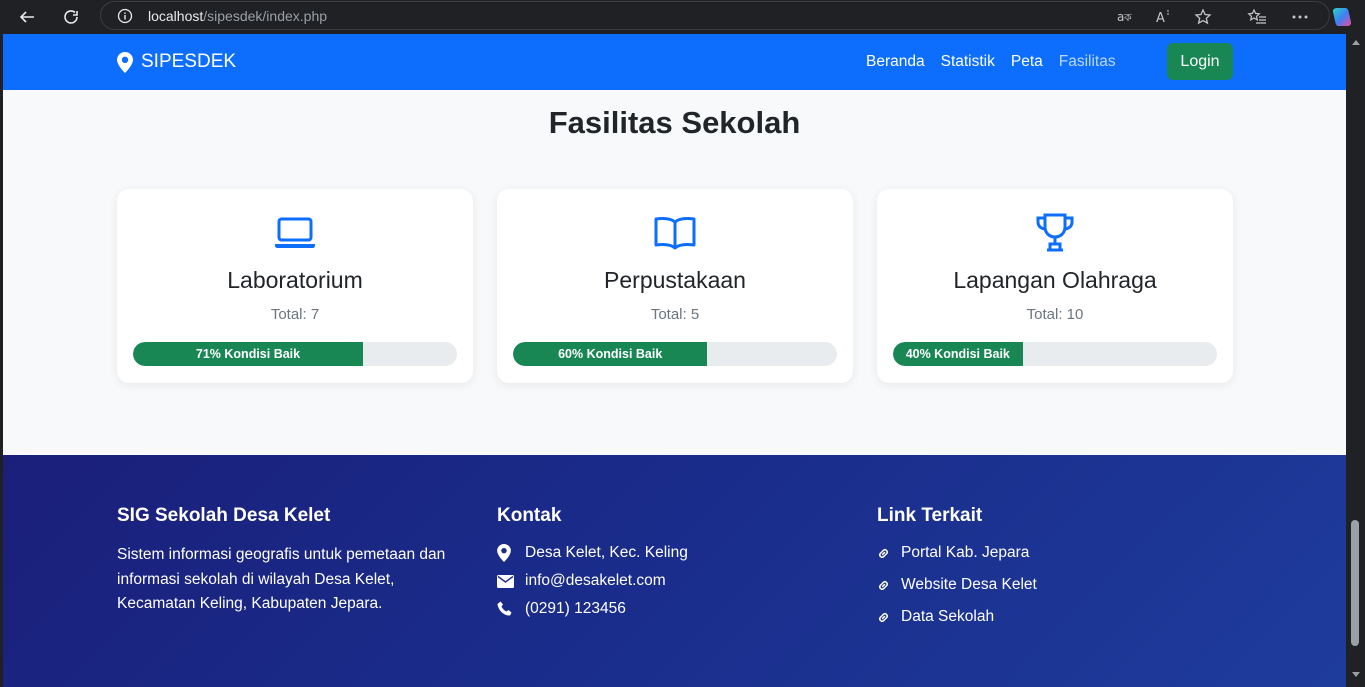  What do you see at coordinates (1055, 314) in the screenshot?
I see `facility-total: Total: 10` at bounding box center [1055, 314].